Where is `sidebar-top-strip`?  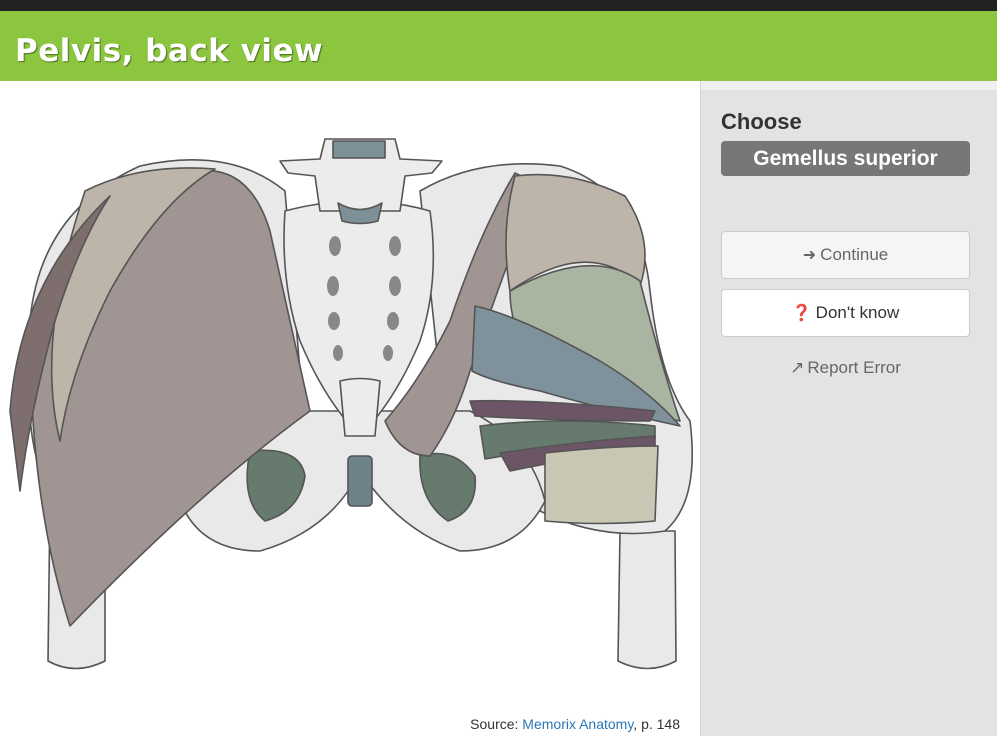 sidebar-top-strip is located at coordinates (849, 85).